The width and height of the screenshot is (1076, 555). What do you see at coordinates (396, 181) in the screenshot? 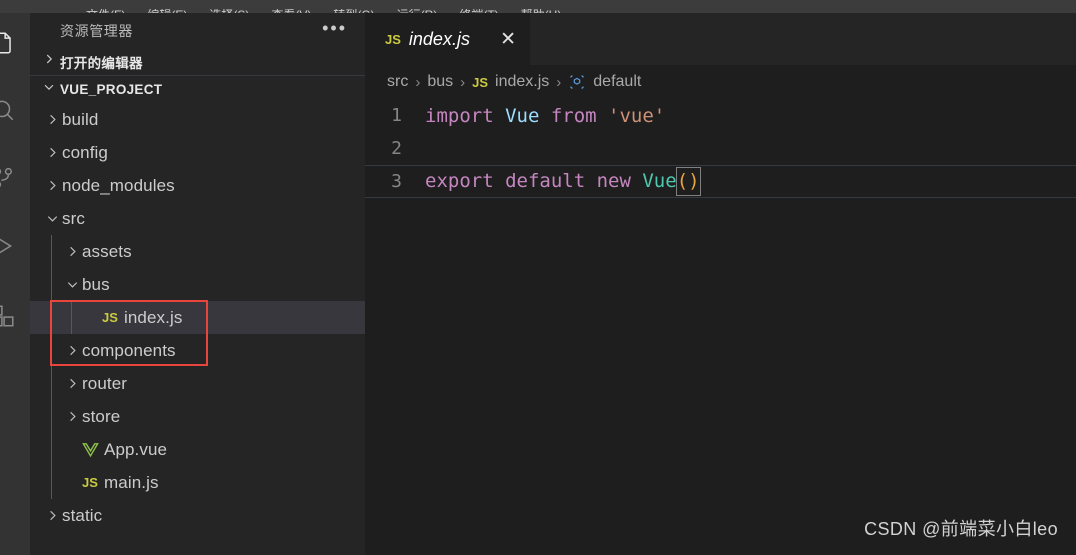
I see `line-number: 3` at bounding box center [396, 181].